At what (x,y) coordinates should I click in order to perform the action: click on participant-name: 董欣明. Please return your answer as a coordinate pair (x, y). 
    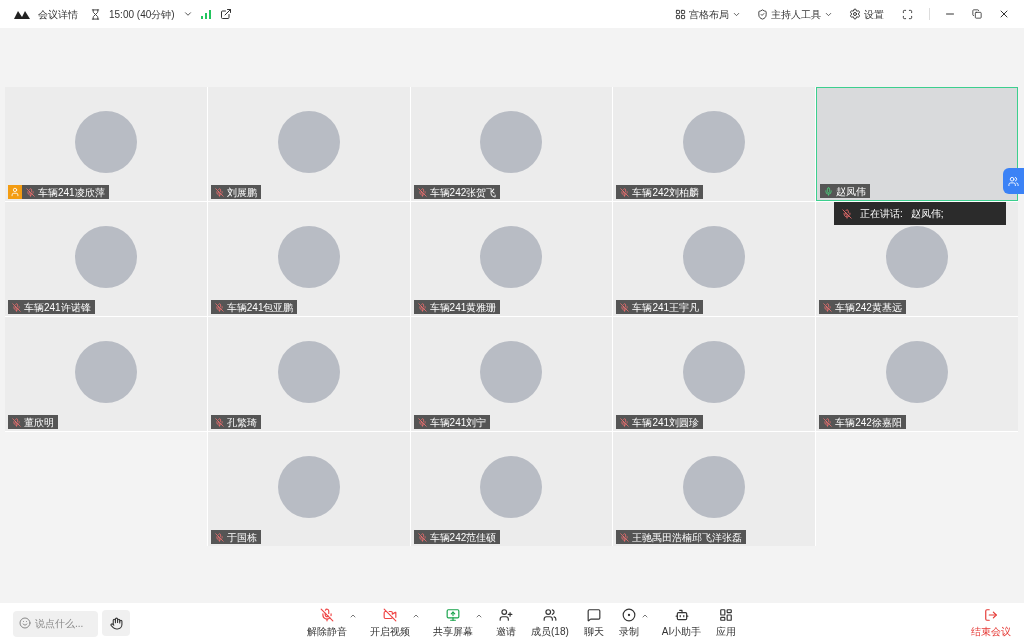
    Looking at the image, I should click on (39, 422).